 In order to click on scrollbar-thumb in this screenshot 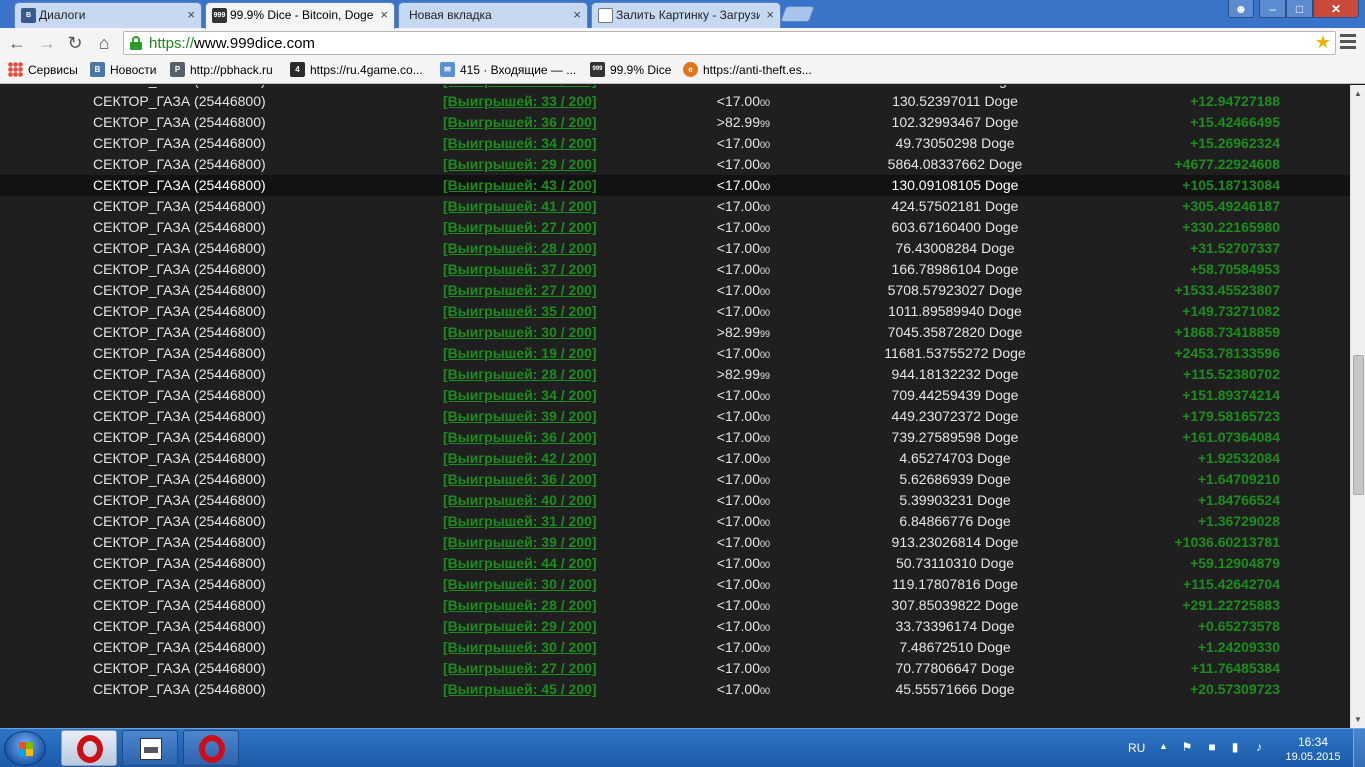, I will do `click(1358, 425)`.